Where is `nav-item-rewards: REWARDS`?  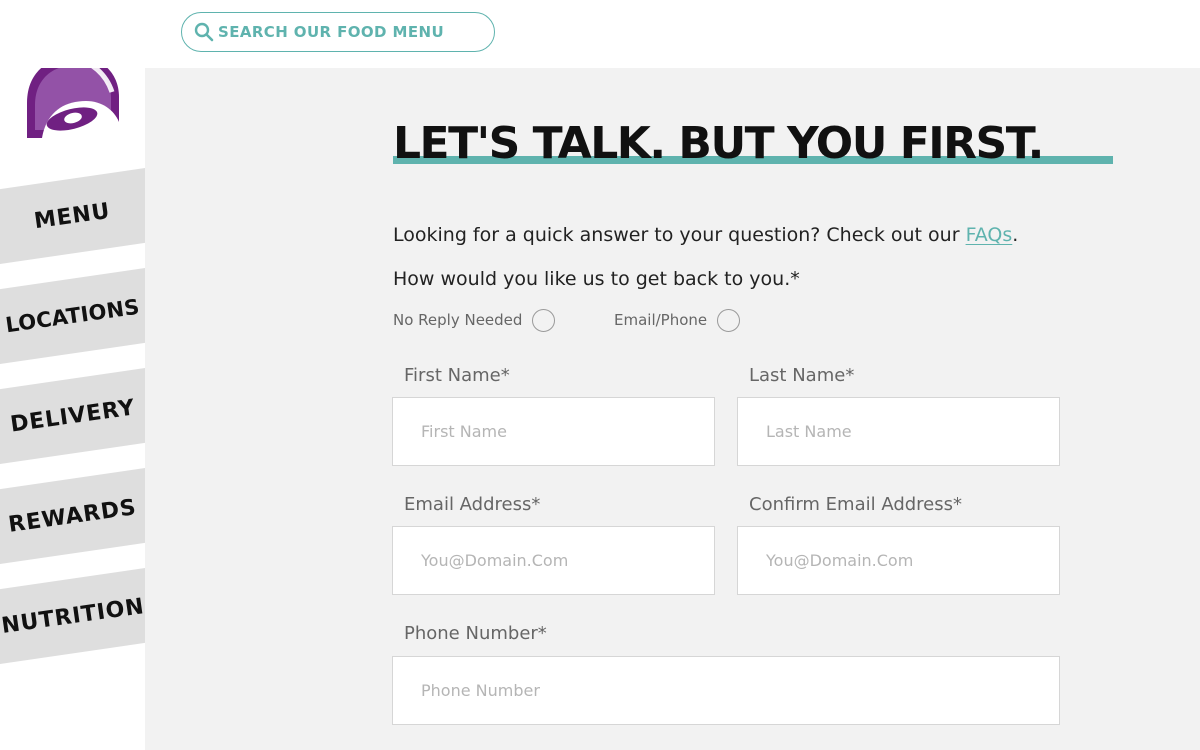
nav-item-rewards: REWARDS is located at coordinates (72, 516).